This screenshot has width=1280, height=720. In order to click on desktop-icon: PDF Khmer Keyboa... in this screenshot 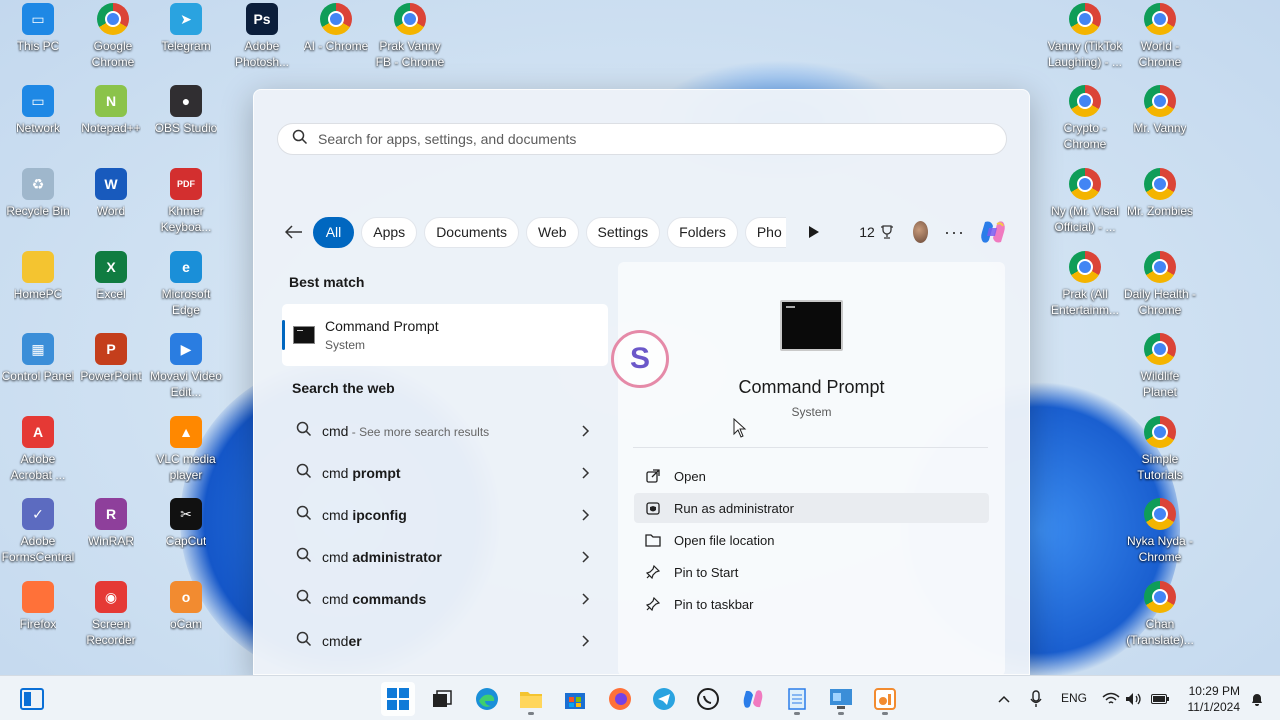, I will do `click(186, 201)`.